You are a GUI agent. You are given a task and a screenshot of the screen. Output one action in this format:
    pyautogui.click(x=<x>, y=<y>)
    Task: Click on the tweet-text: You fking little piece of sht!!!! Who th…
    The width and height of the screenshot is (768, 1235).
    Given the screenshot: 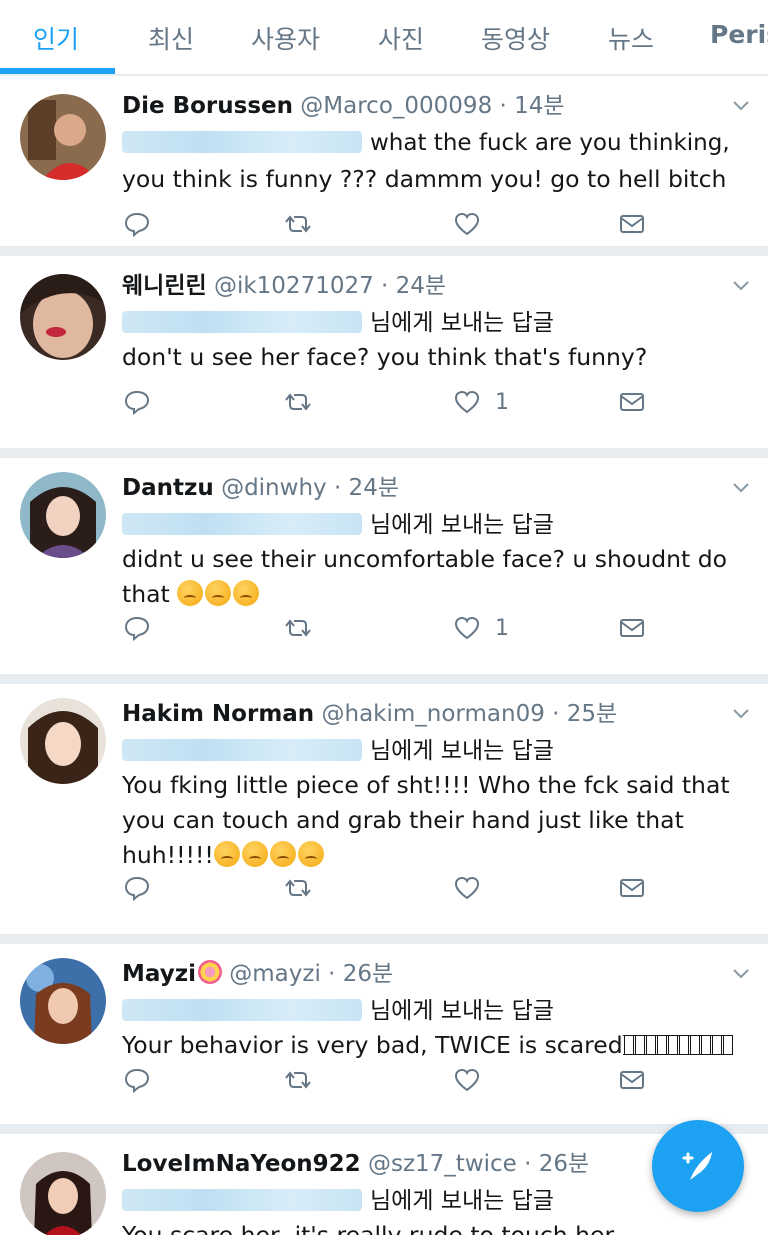 What is the action you would take?
    pyautogui.click(x=437, y=822)
    